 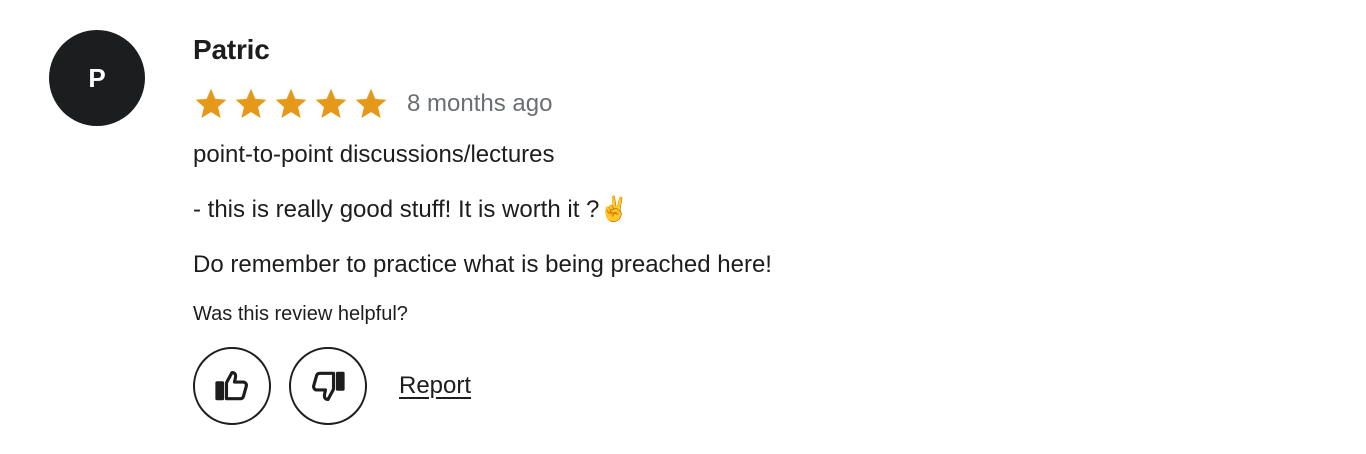 I want to click on thumbs-up-icon, so click(x=231, y=385).